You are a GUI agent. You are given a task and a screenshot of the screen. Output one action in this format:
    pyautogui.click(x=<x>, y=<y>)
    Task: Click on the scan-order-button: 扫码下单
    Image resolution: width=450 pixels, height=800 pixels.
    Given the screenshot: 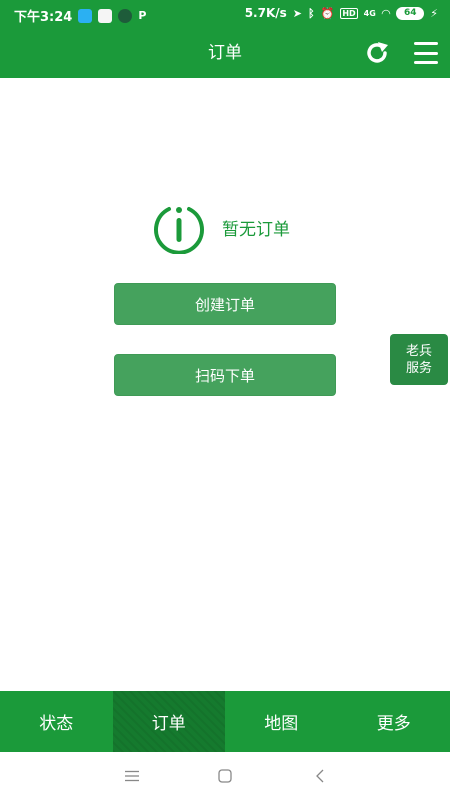 What is the action you would take?
    pyautogui.click(x=225, y=375)
    